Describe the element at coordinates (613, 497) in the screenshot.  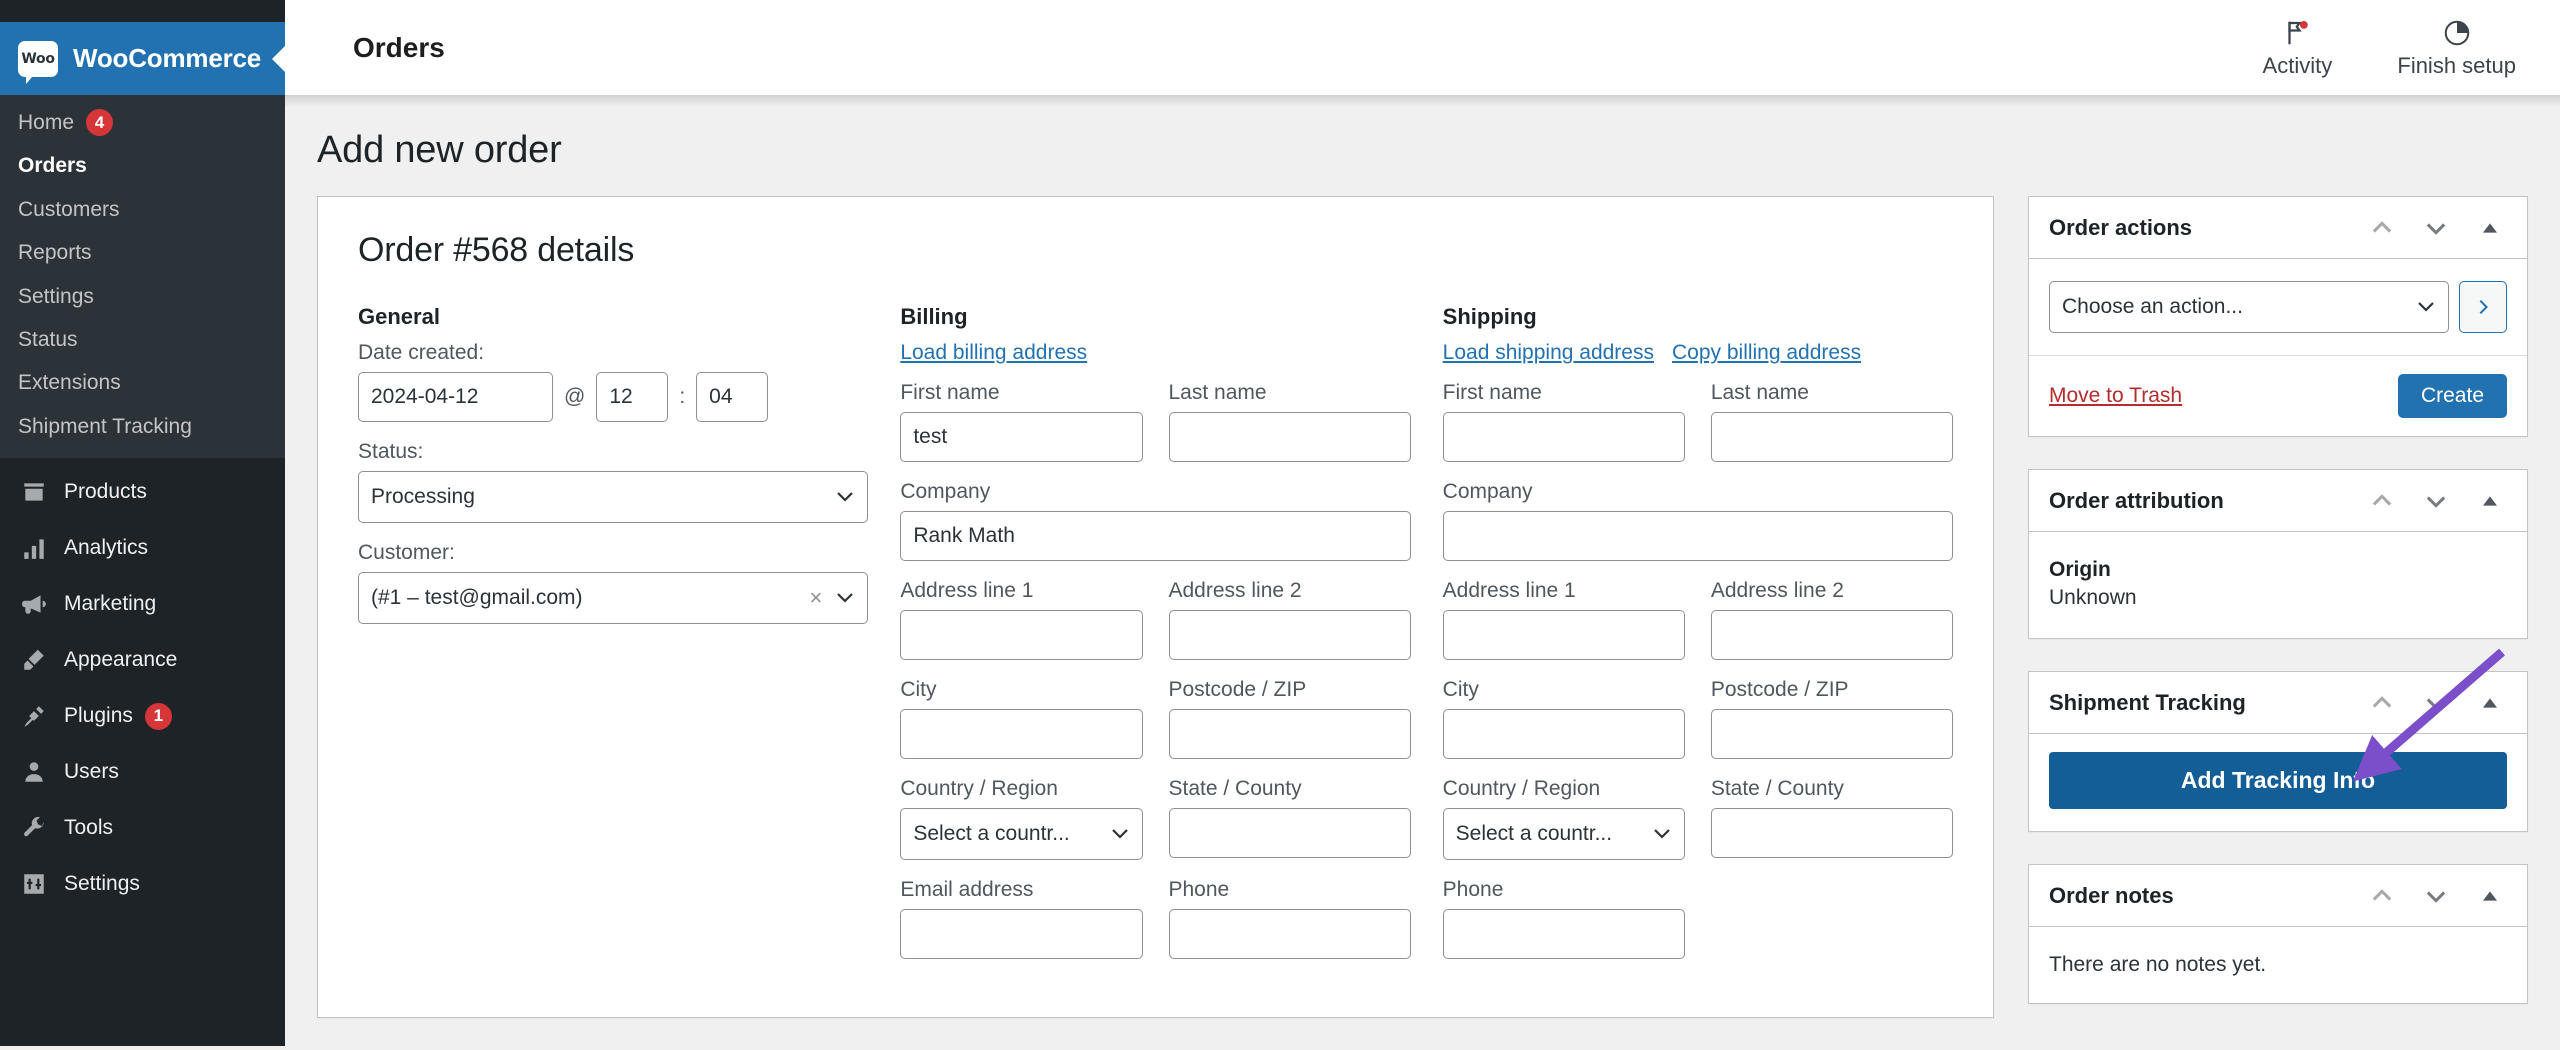
I see `status-select: Processing` at that location.